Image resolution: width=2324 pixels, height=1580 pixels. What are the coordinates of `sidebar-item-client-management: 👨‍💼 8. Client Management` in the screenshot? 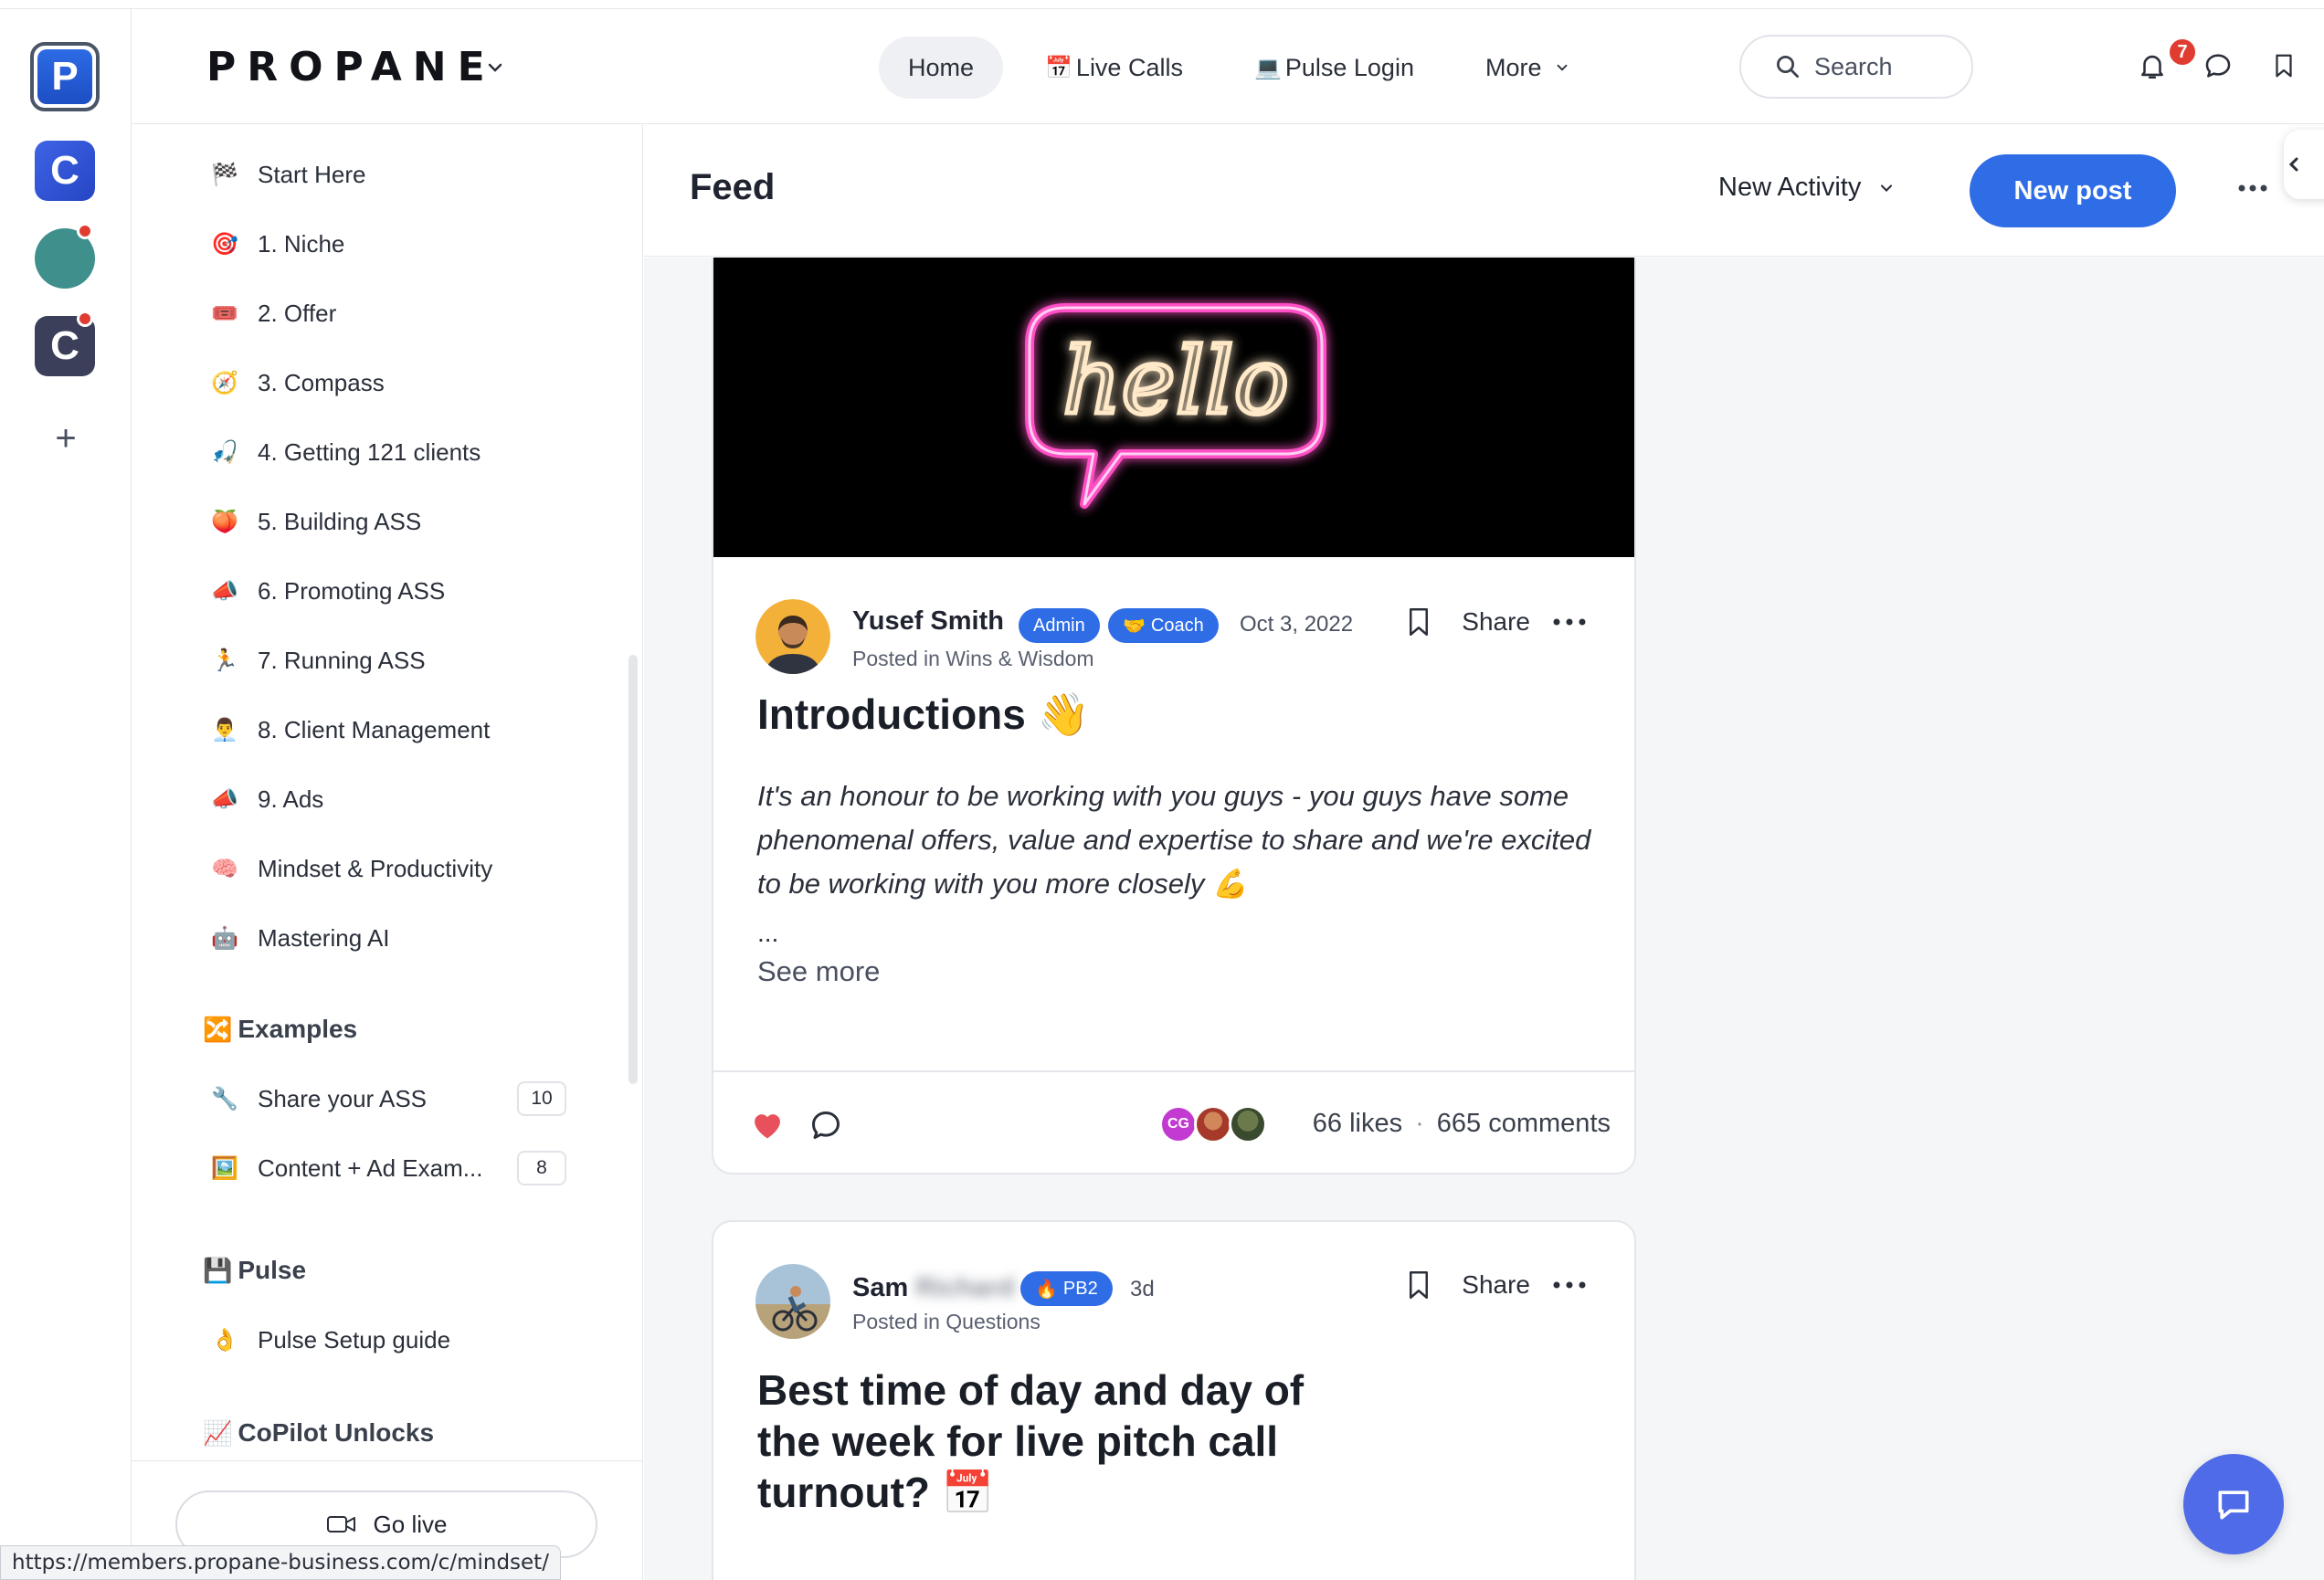 It's located at (347, 729).